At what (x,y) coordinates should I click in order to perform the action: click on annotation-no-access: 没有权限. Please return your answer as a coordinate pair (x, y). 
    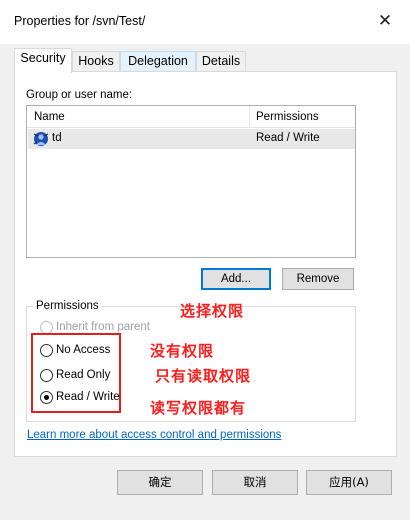
    Looking at the image, I should click on (182, 351).